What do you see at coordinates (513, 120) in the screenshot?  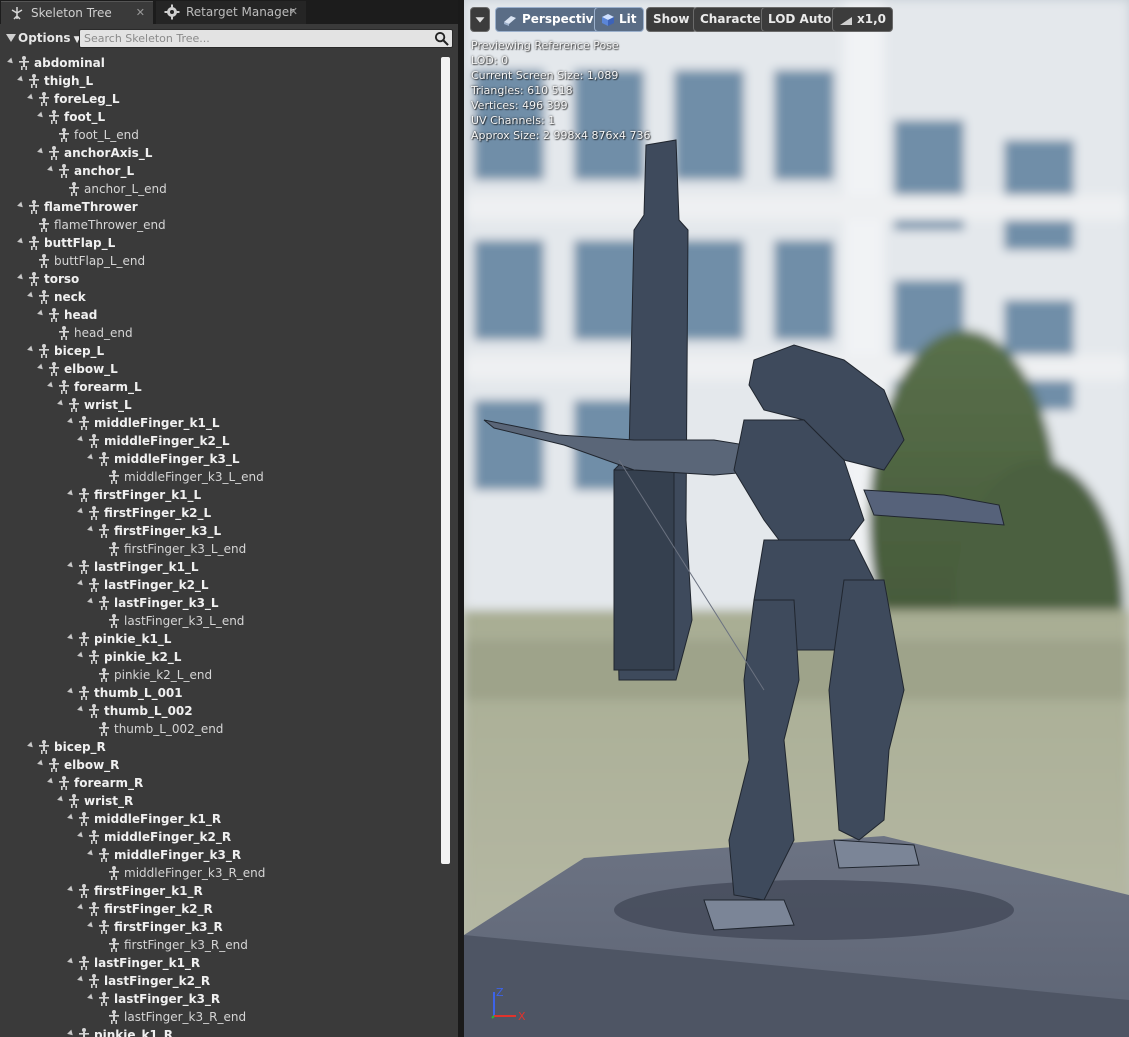 I see `stat-line: UV Channels: 1` at bounding box center [513, 120].